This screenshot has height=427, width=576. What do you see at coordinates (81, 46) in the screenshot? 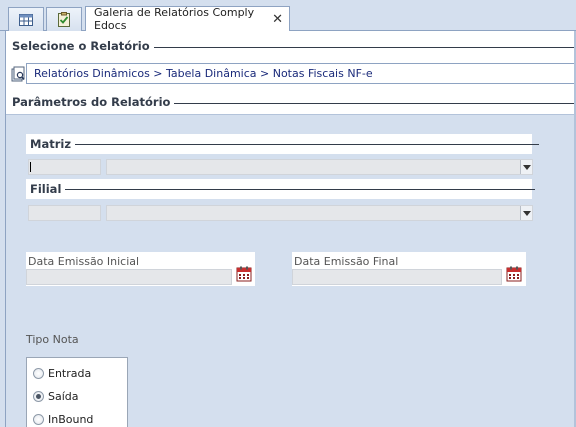
I see `select-report-title: Selecione o Relatório` at bounding box center [81, 46].